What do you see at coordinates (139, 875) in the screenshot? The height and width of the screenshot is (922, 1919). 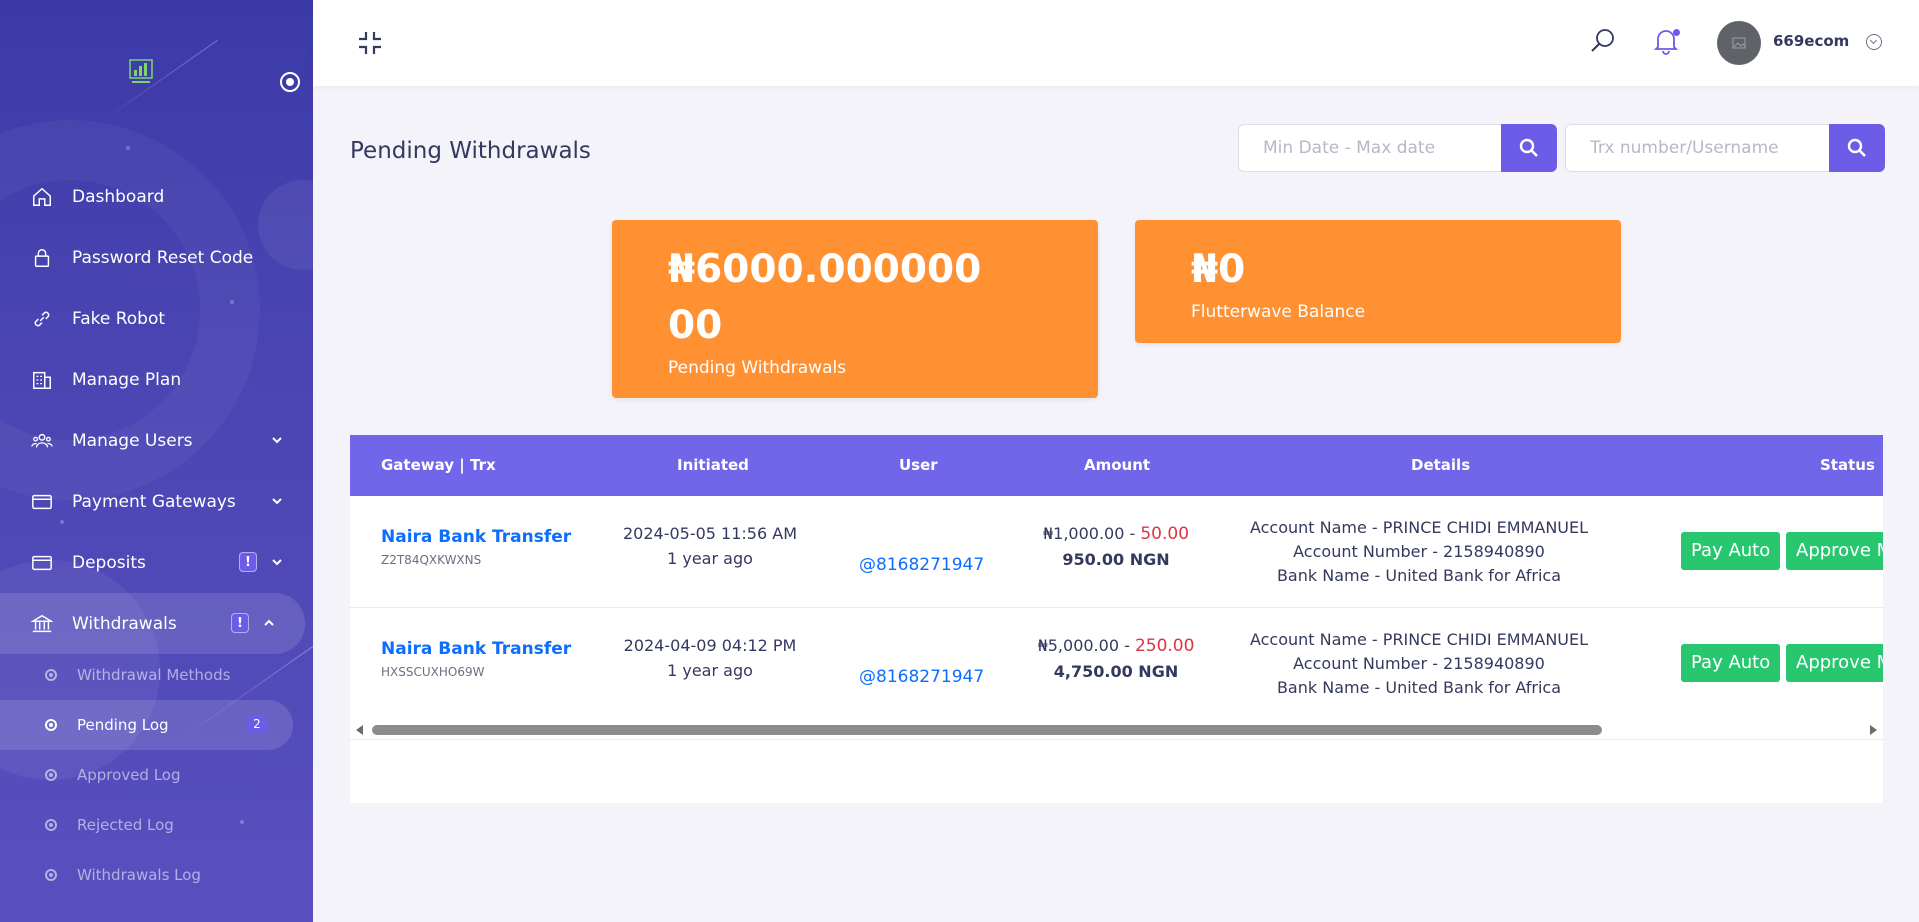 I see `submenu-item-label: Withdrawals Log` at bounding box center [139, 875].